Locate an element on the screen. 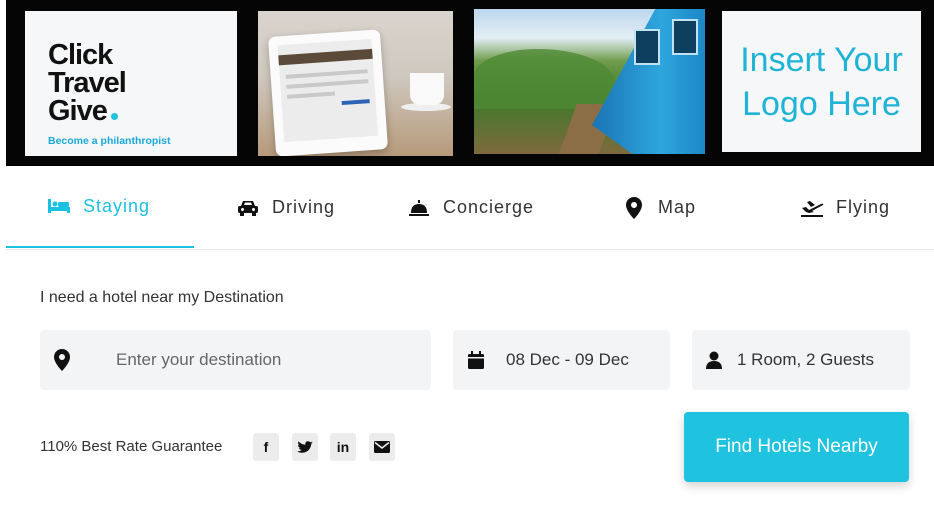 The width and height of the screenshot is (934, 514). map-pin-icon is located at coordinates (634, 208).